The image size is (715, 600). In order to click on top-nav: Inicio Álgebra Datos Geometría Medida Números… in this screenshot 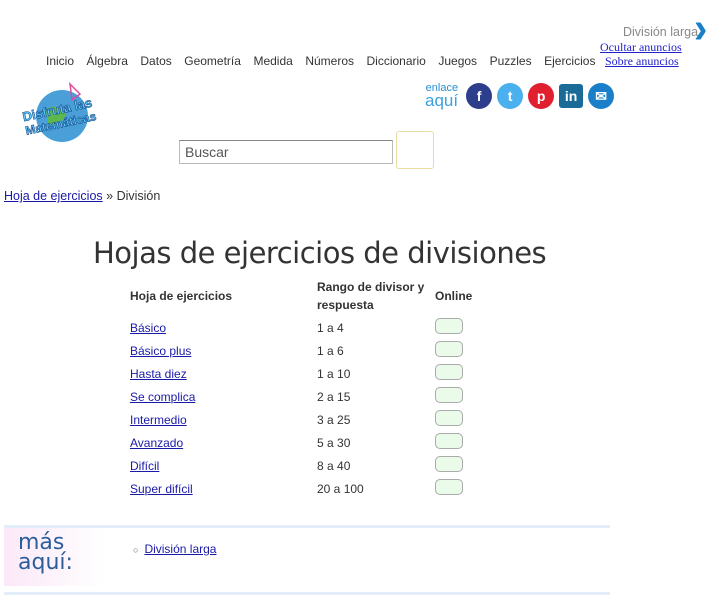, I will do `click(320, 61)`.